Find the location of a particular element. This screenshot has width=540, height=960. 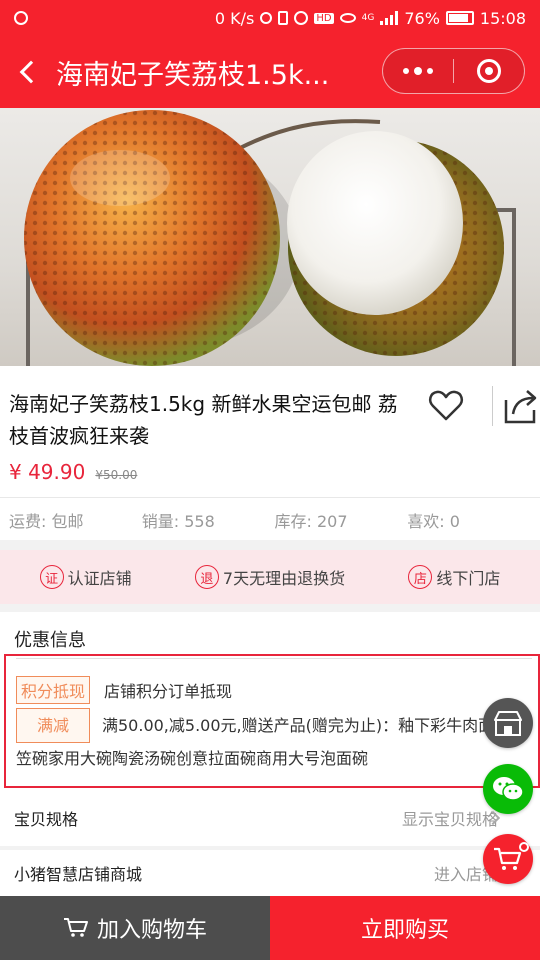

vibrate-icon is located at coordinates (283, 18).